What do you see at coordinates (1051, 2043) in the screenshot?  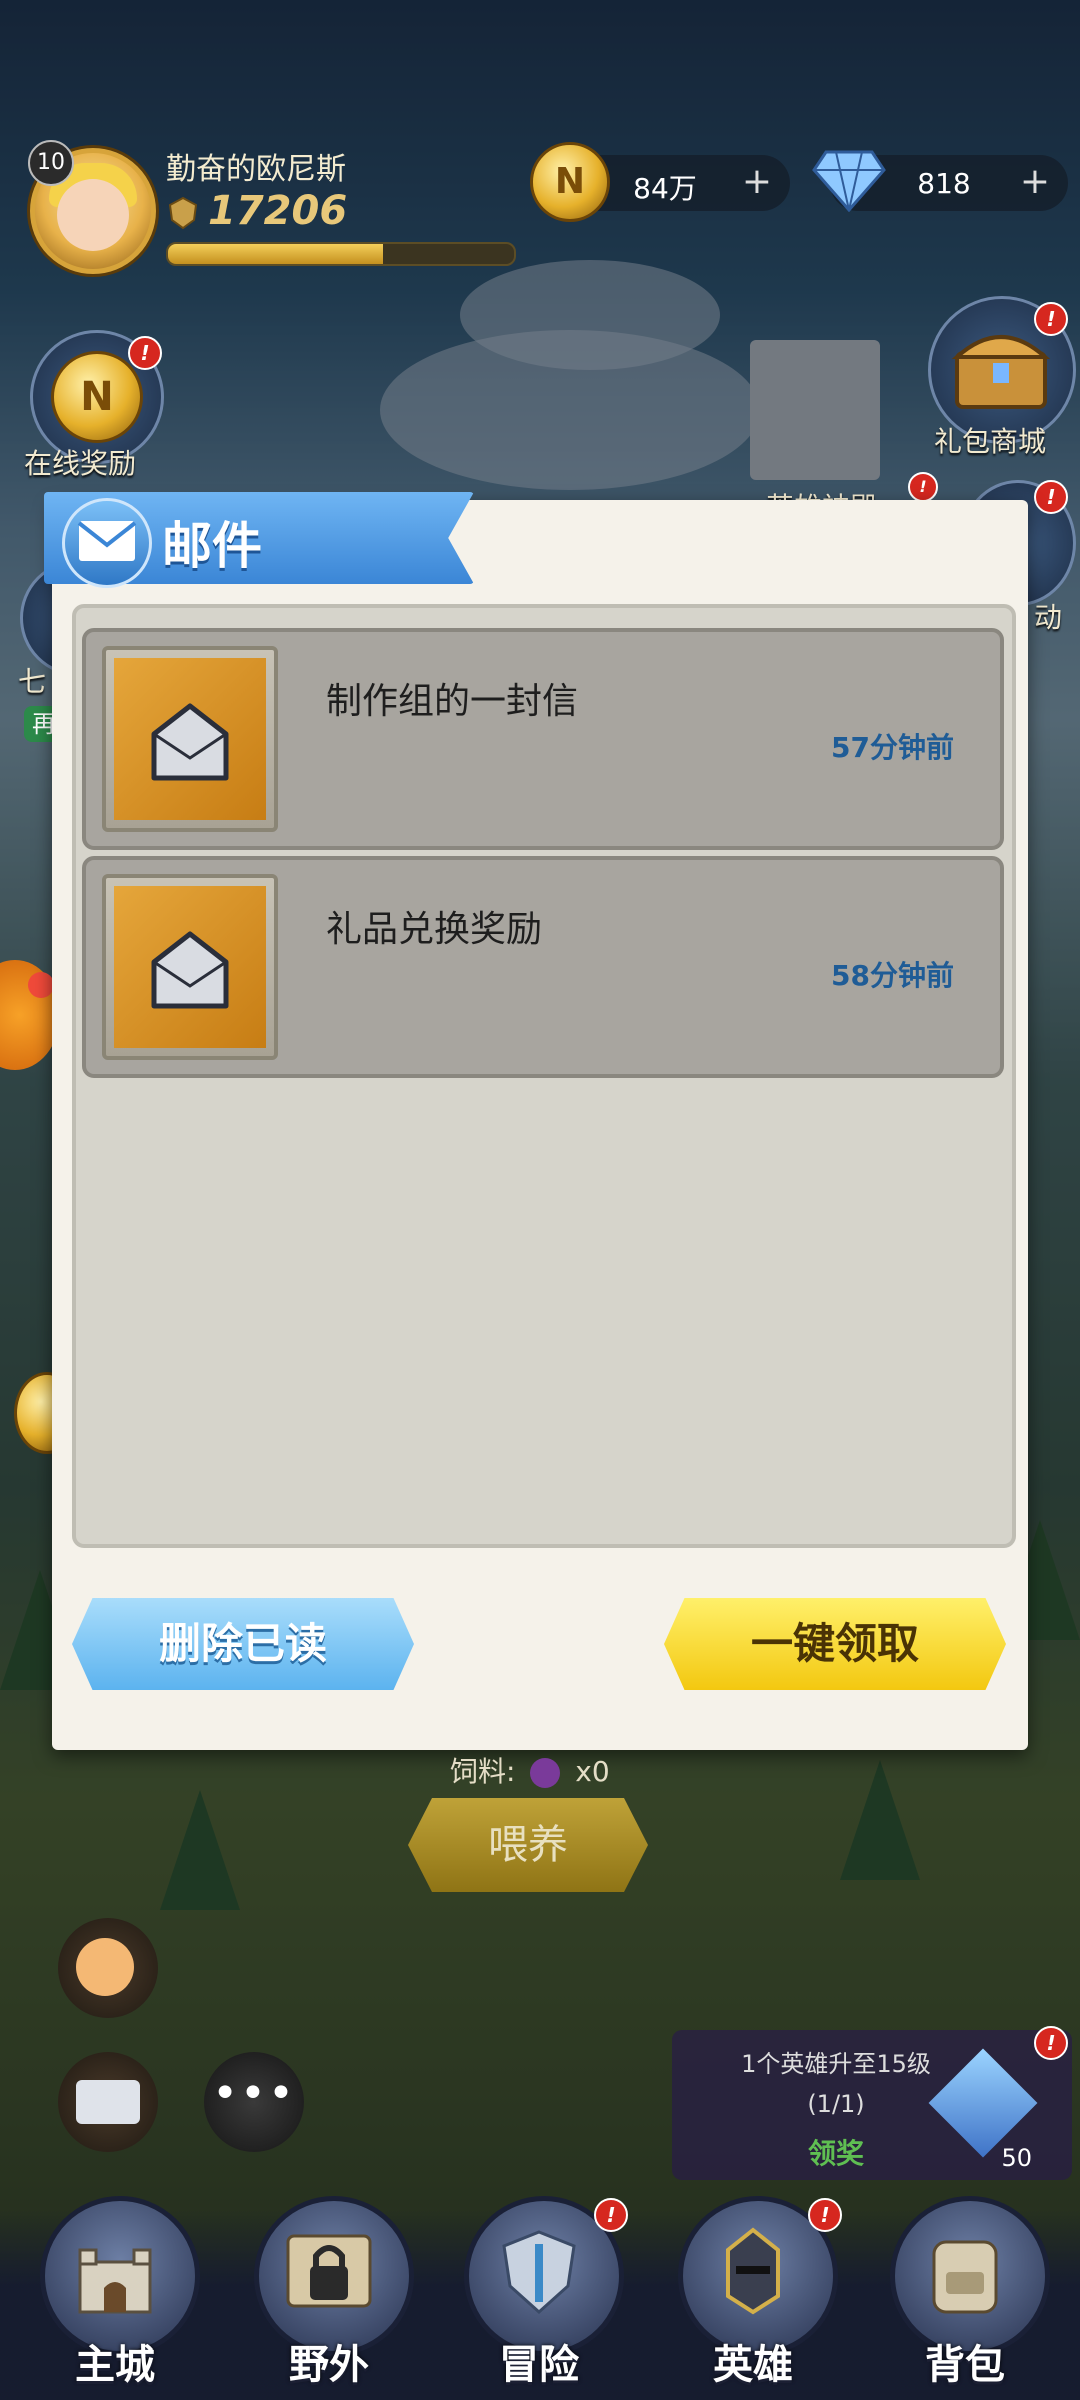 I see `quest-alert-badge: !` at bounding box center [1051, 2043].